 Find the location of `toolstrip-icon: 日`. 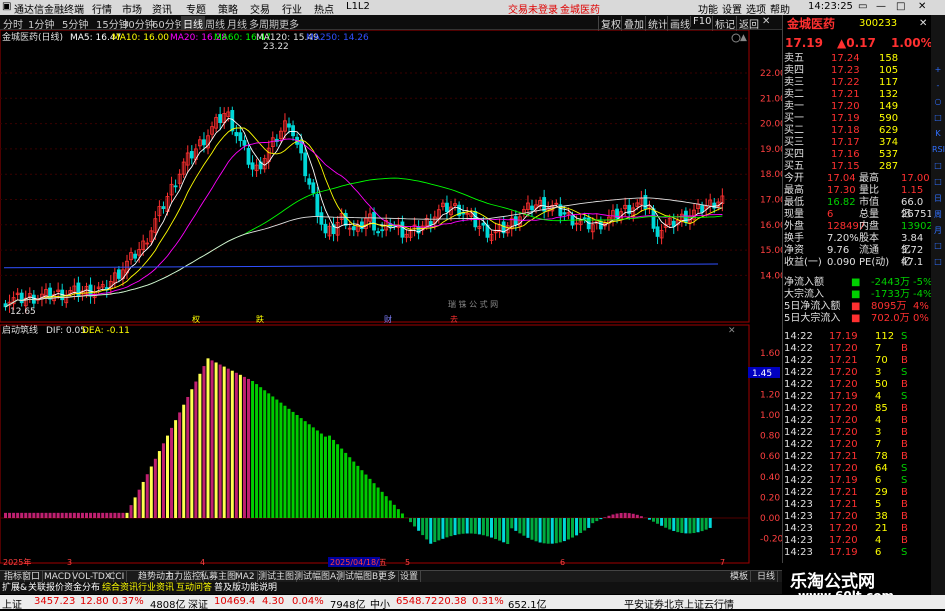

toolstrip-icon: 日 is located at coordinates (938, 198).